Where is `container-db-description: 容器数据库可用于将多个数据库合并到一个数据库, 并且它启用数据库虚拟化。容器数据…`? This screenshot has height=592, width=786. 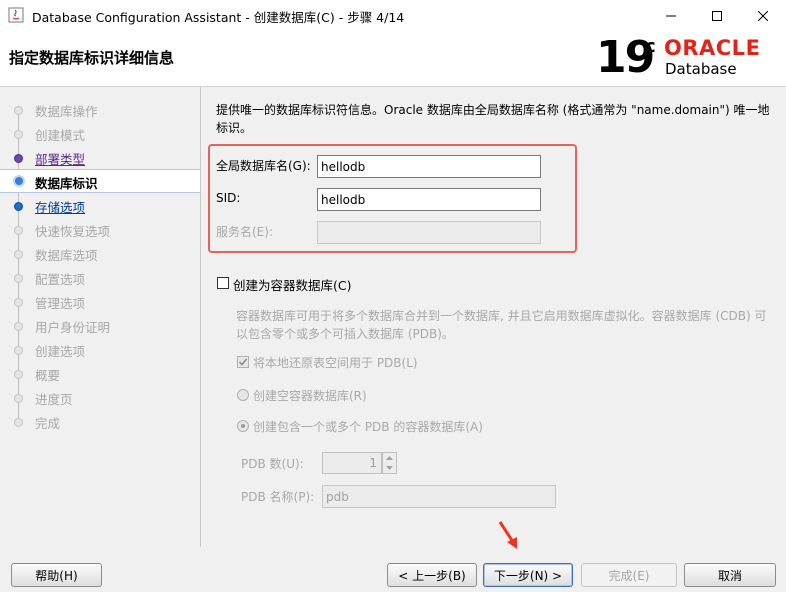 container-db-description: 容器数据库可用于将多个数据库合并到一个数据库, 并且它启用数据库虚拟化。容器数据… is located at coordinates (501, 325).